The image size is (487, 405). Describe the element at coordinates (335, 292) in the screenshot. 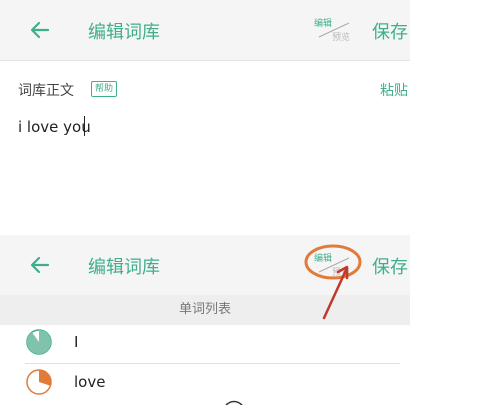

I see `pointer-arrow-annotation` at that location.